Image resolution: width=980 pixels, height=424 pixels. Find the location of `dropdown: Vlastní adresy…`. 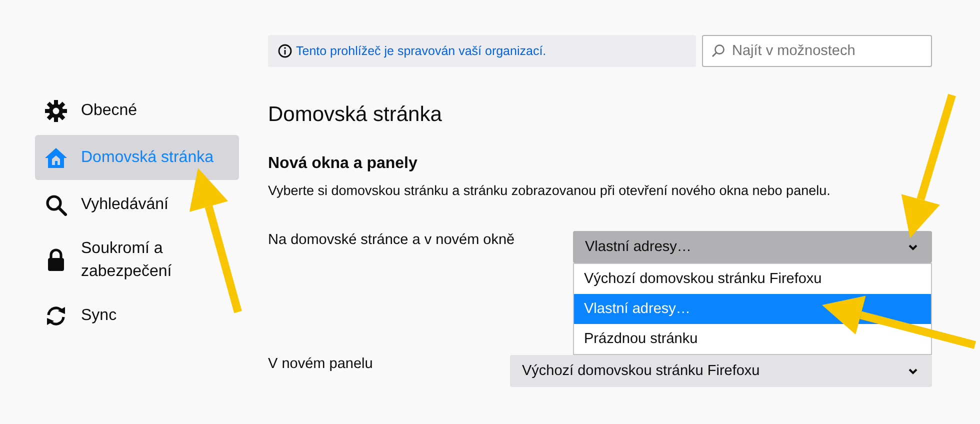

dropdown: Vlastní adresy… is located at coordinates (752, 247).